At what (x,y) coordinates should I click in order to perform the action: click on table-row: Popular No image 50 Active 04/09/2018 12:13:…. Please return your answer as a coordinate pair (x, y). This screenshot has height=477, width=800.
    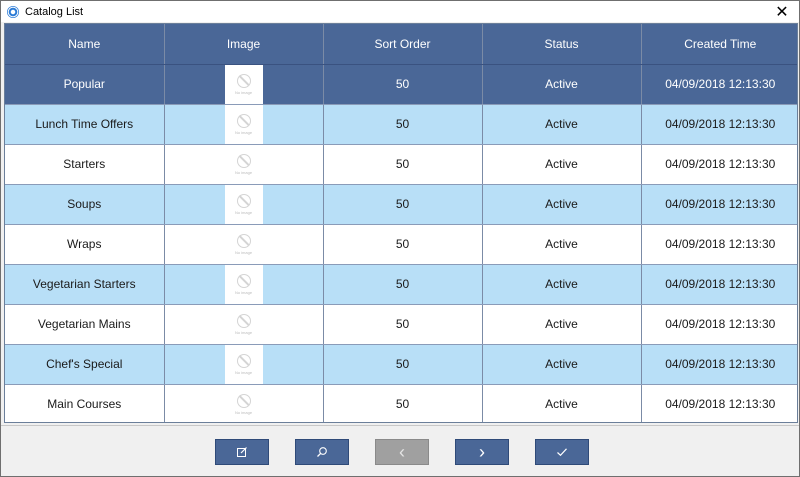
    Looking at the image, I should click on (401, 84).